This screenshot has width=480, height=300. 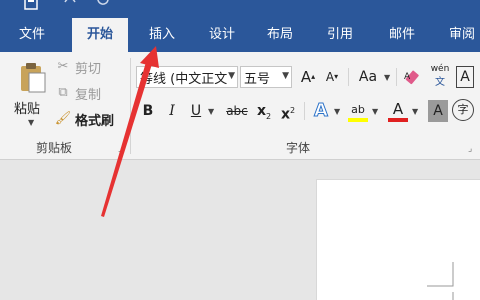 What do you see at coordinates (398, 239) in the screenshot?
I see `document-page` at bounding box center [398, 239].